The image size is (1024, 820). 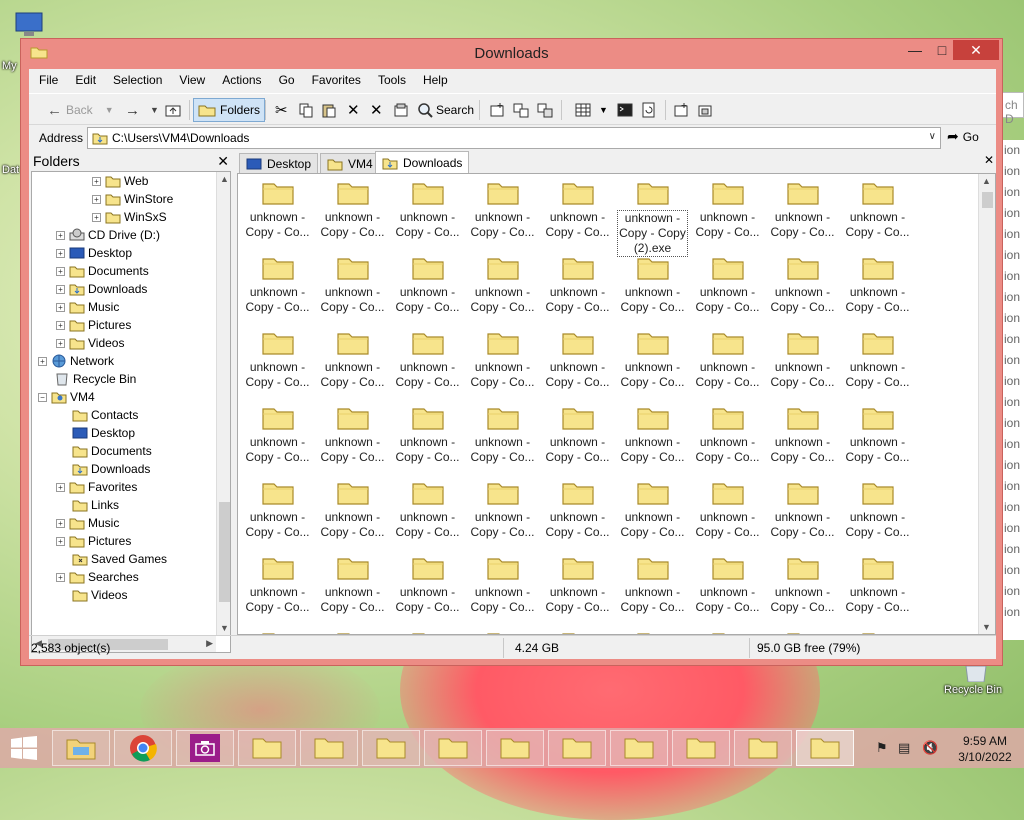 I want to click on new-folder-button, so click(x=497, y=110).